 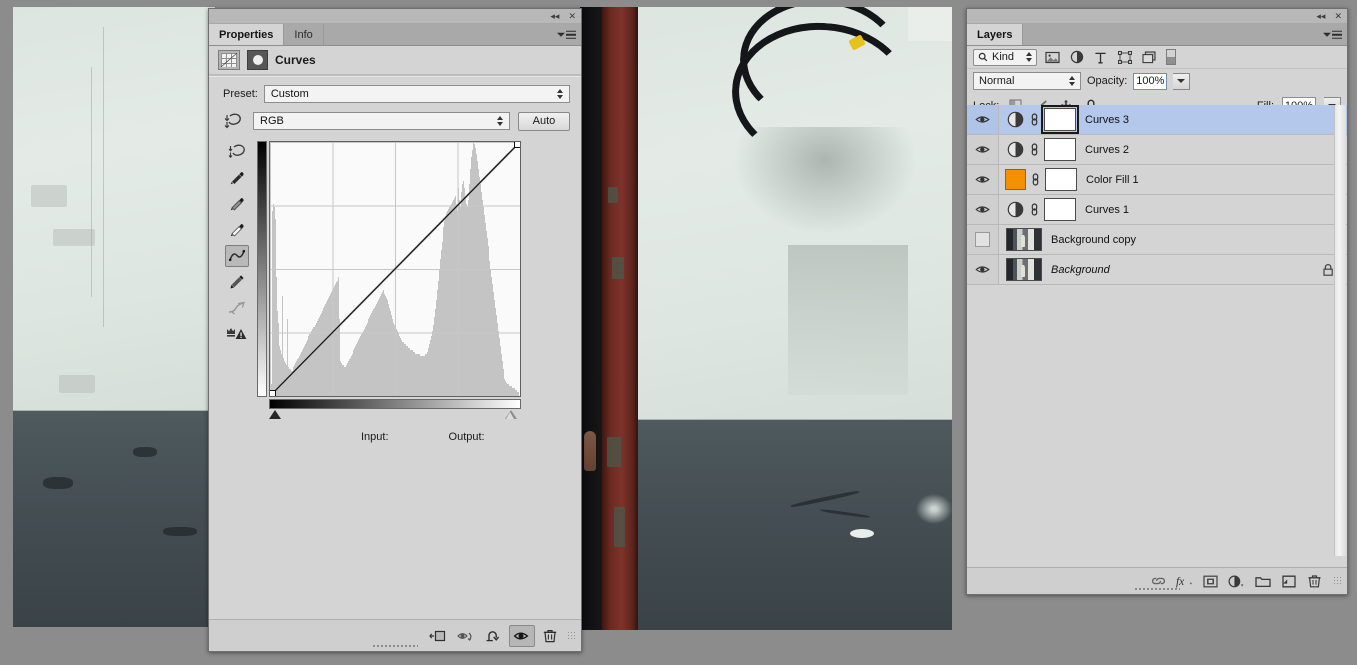 I want to click on delete-adjustment-icon, so click(x=550, y=636).